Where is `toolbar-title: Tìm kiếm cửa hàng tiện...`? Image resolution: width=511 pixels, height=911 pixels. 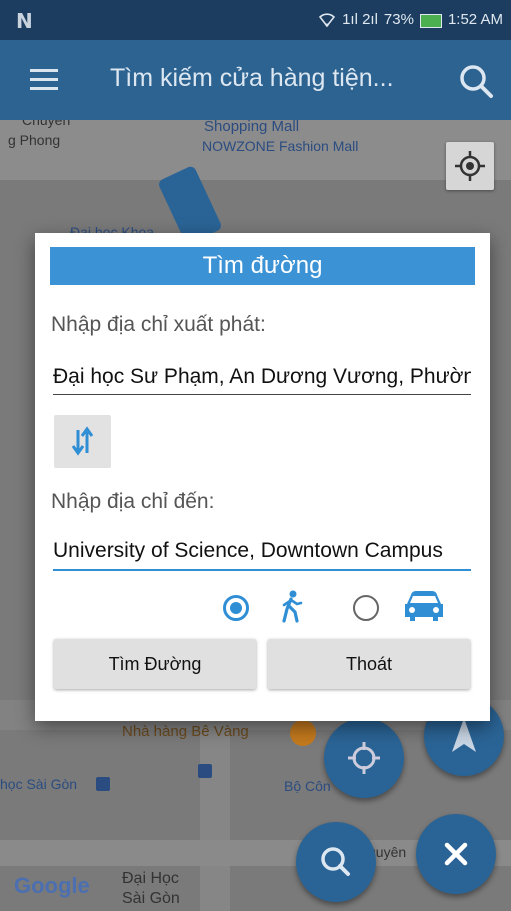
toolbar-title: Tìm kiếm cửa hàng tiện... is located at coordinates (252, 78).